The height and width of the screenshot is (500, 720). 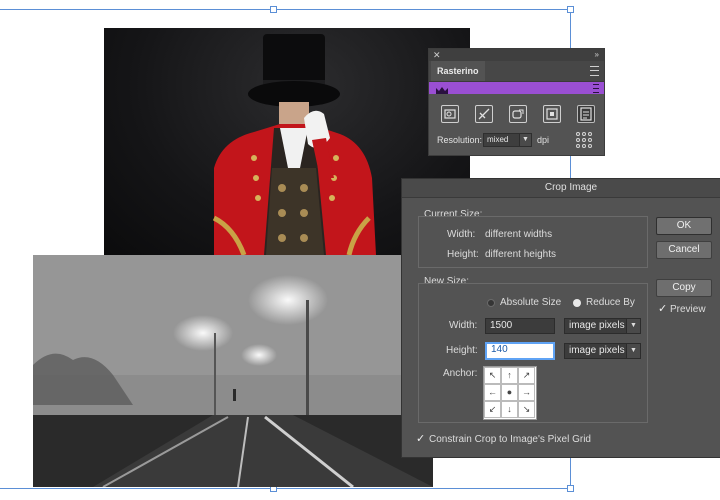 What do you see at coordinates (597, 350) in the screenshot?
I see `height-unit-value: image pixels` at bounding box center [597, 350].